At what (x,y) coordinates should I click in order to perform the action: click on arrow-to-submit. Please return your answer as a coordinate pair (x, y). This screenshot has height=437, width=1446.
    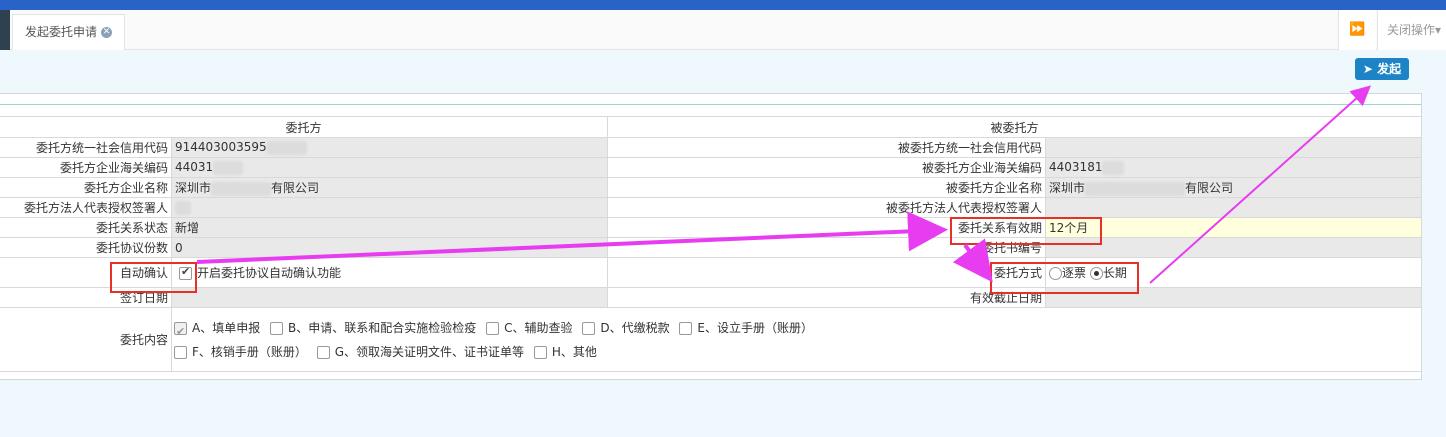
    Looking at the image, I should click on (1260, 184).